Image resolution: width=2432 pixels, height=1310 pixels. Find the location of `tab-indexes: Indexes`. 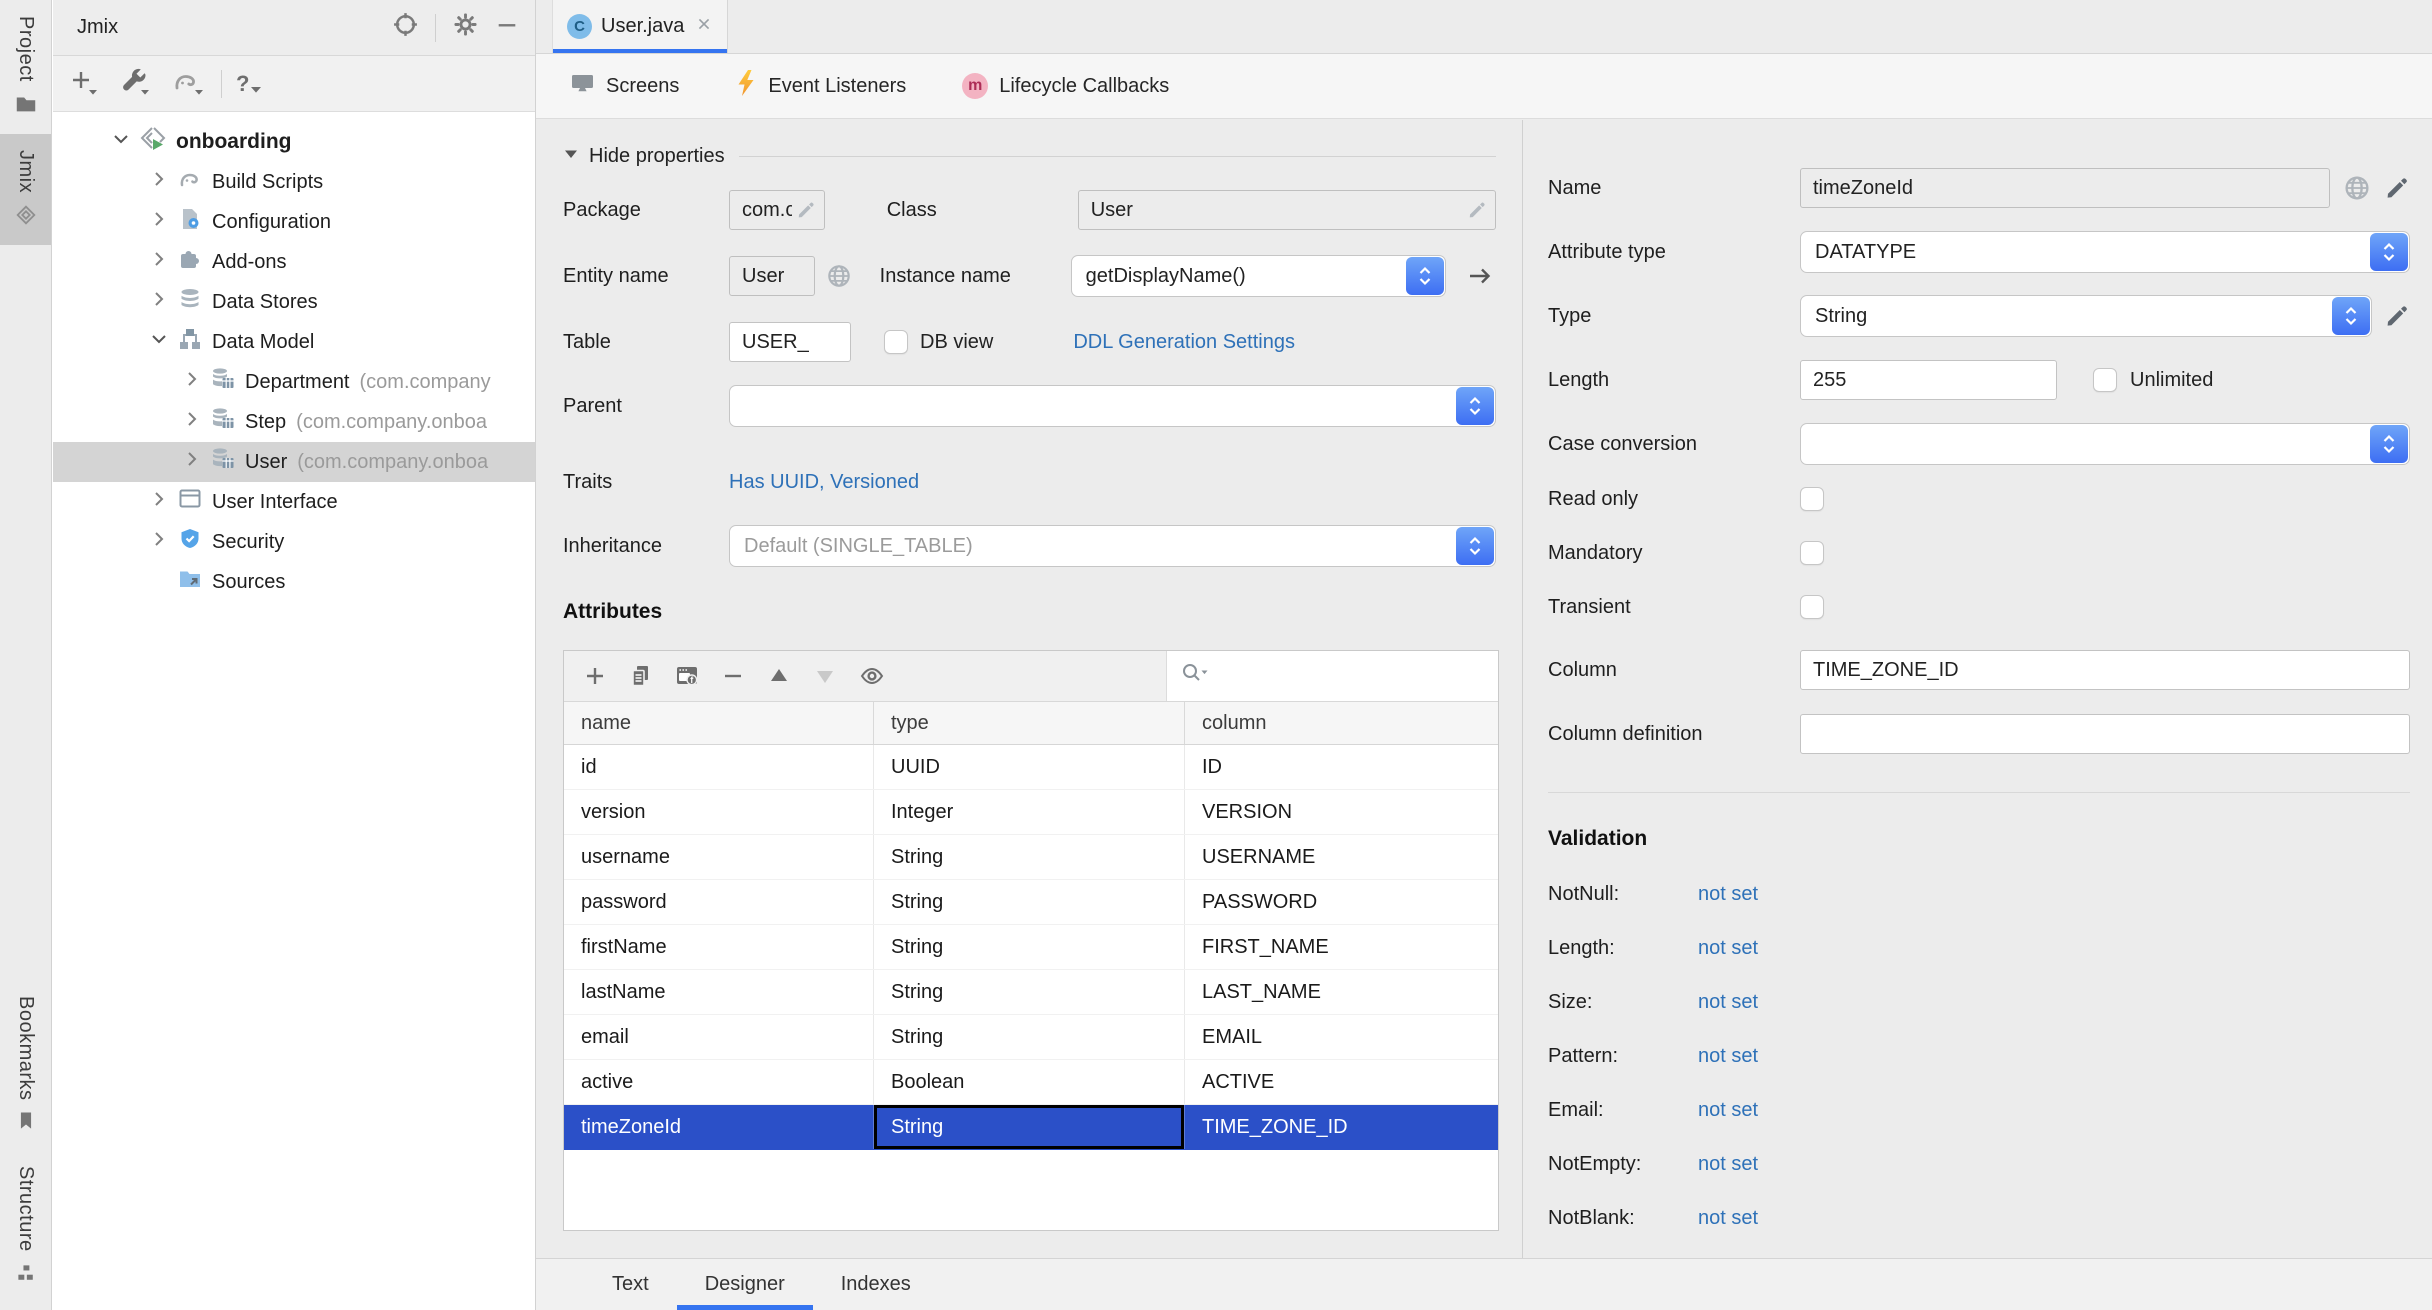

tab-indexes: Indexes is located at coordinates (876, 1284).